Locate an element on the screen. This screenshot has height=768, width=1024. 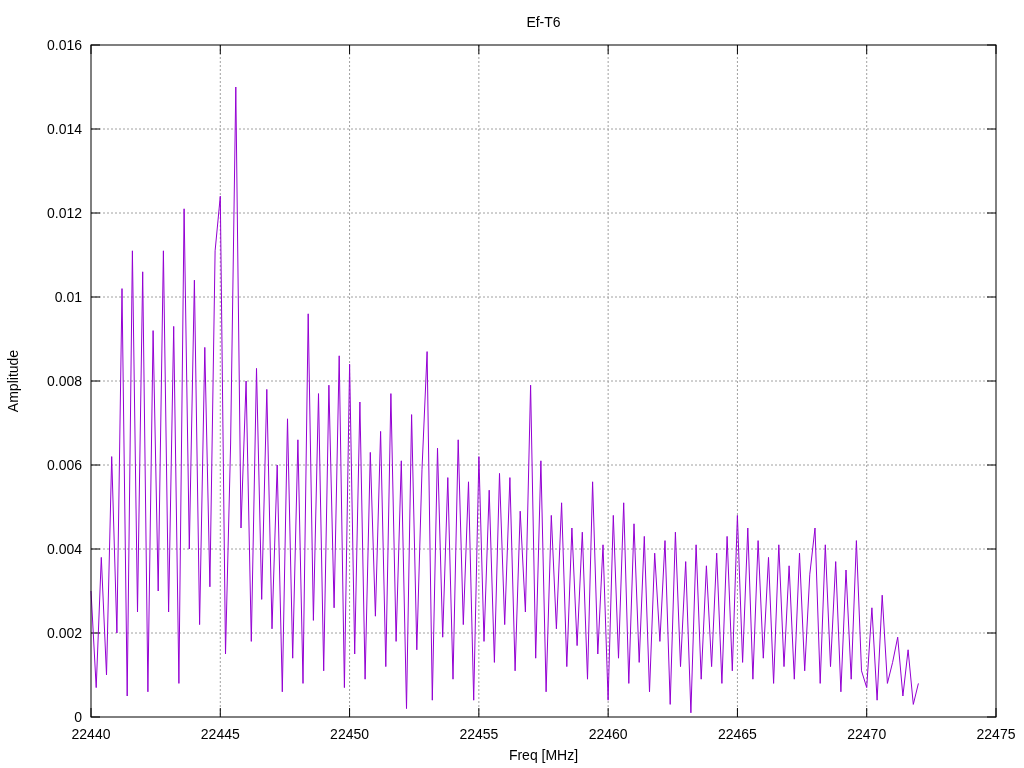
tick-label: 22470 is located at coordinates (867, 734).